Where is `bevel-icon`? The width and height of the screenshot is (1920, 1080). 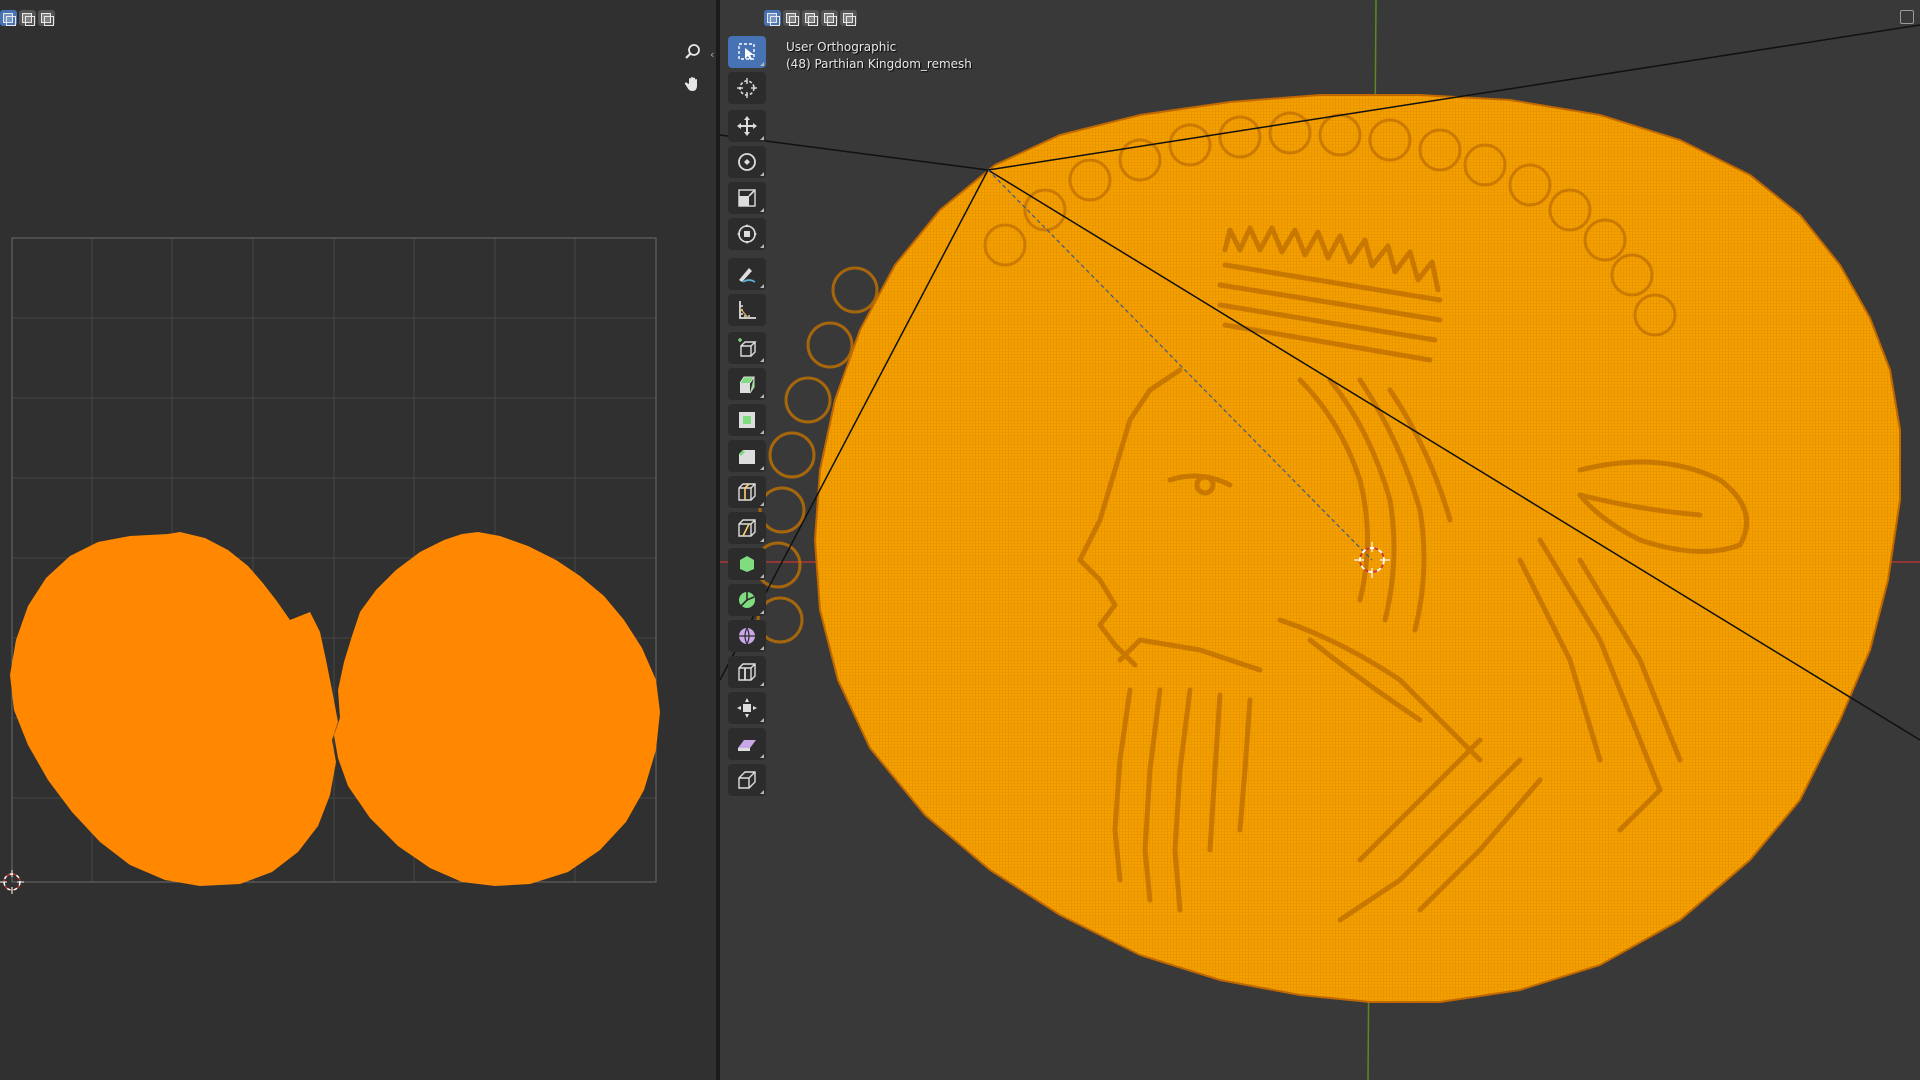 bevel-icon is located at coordinates (747, 456).